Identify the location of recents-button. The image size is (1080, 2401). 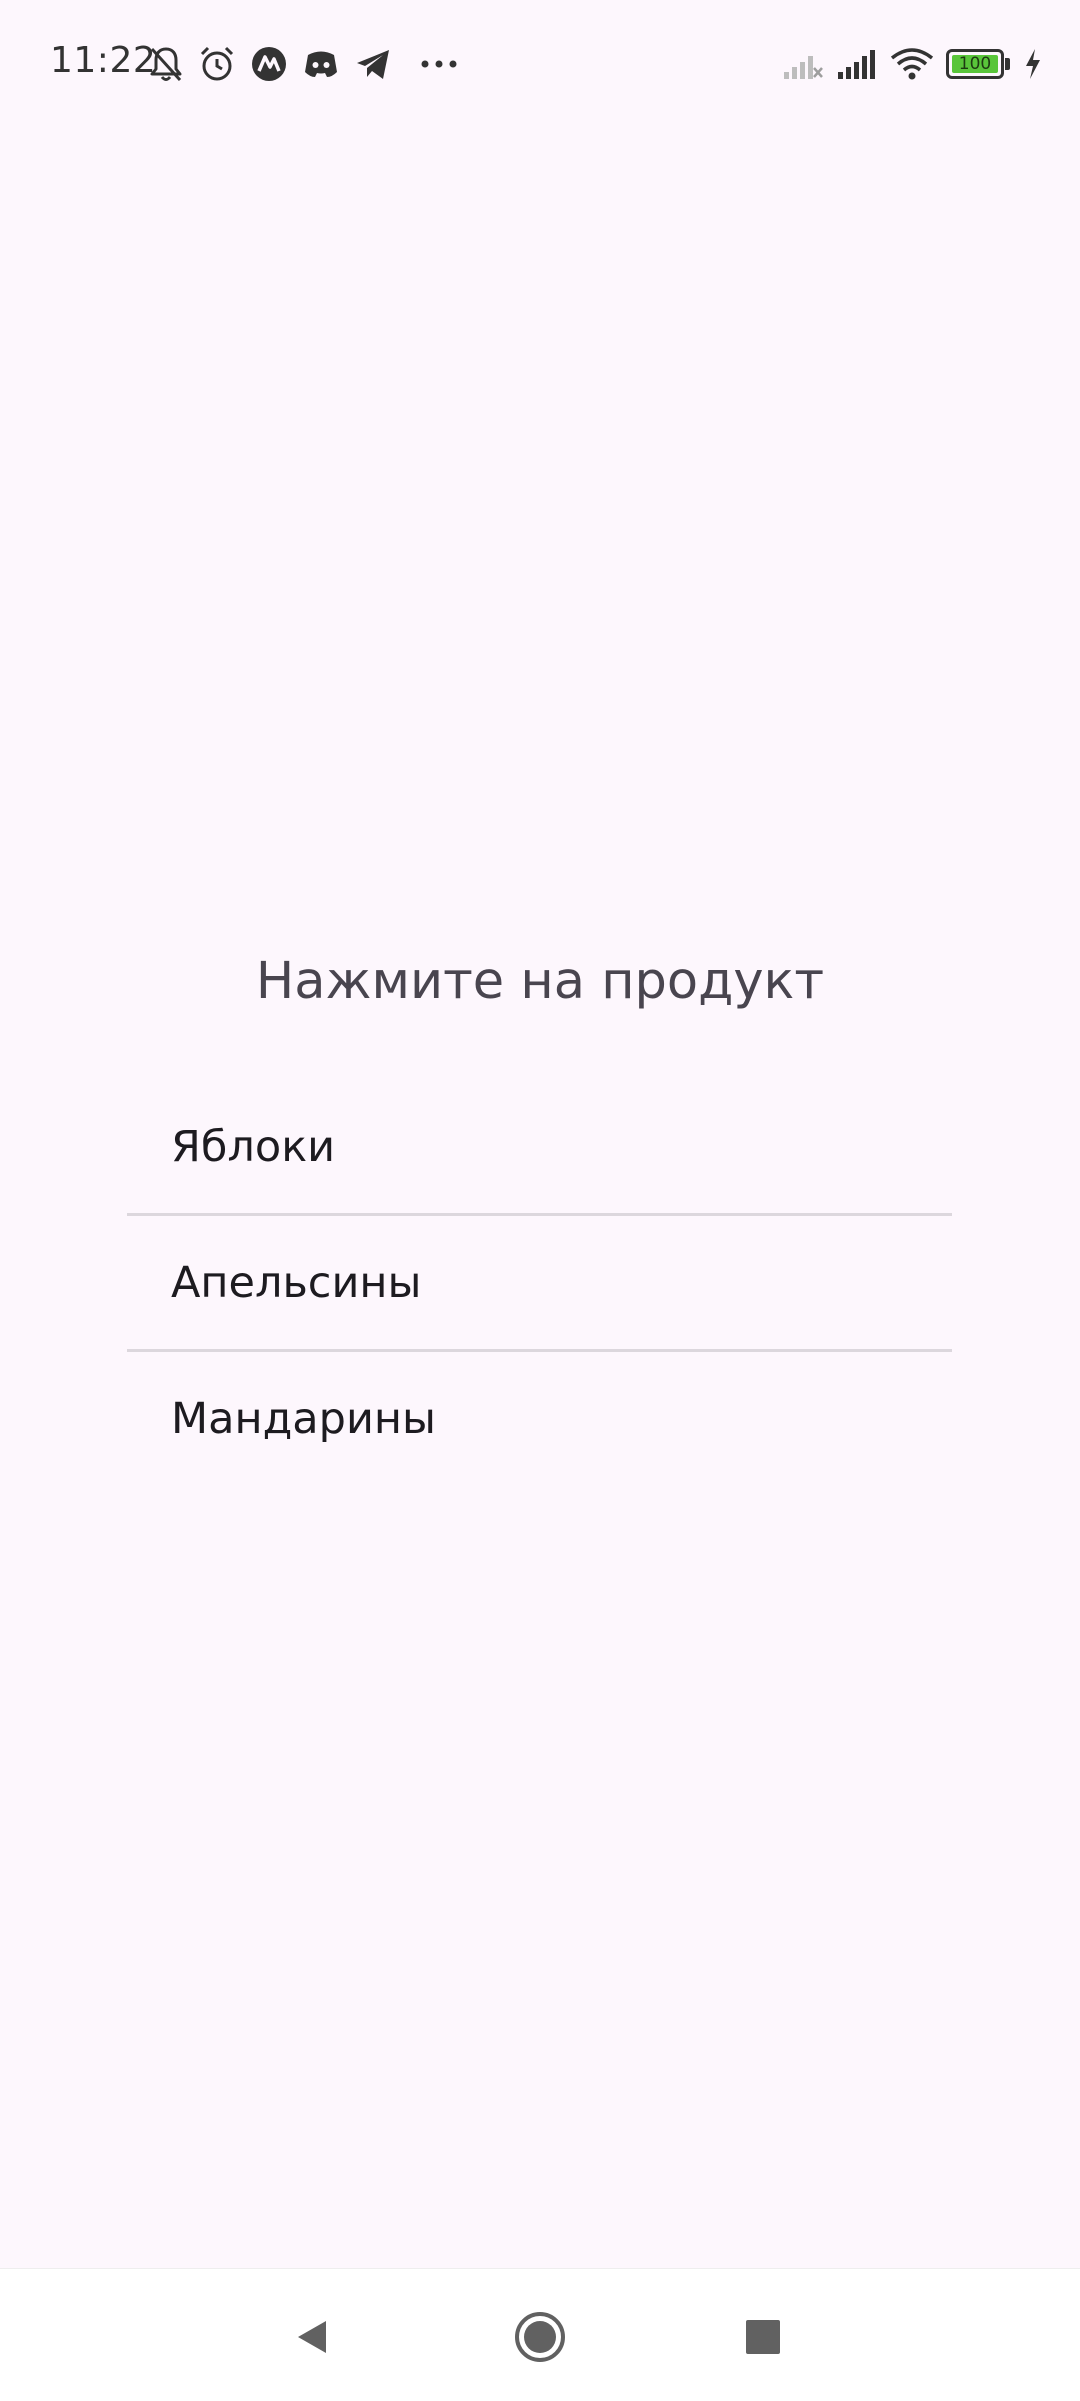
(763, 2337).